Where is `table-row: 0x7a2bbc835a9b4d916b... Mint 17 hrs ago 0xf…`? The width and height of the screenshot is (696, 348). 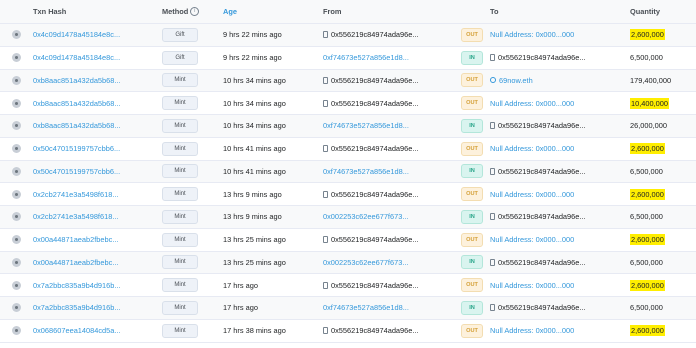
table-row: 0x7a2bbc835a9b4d916b... Mint 17 hrs ago 0xf… is located at coordinates (348, 308).